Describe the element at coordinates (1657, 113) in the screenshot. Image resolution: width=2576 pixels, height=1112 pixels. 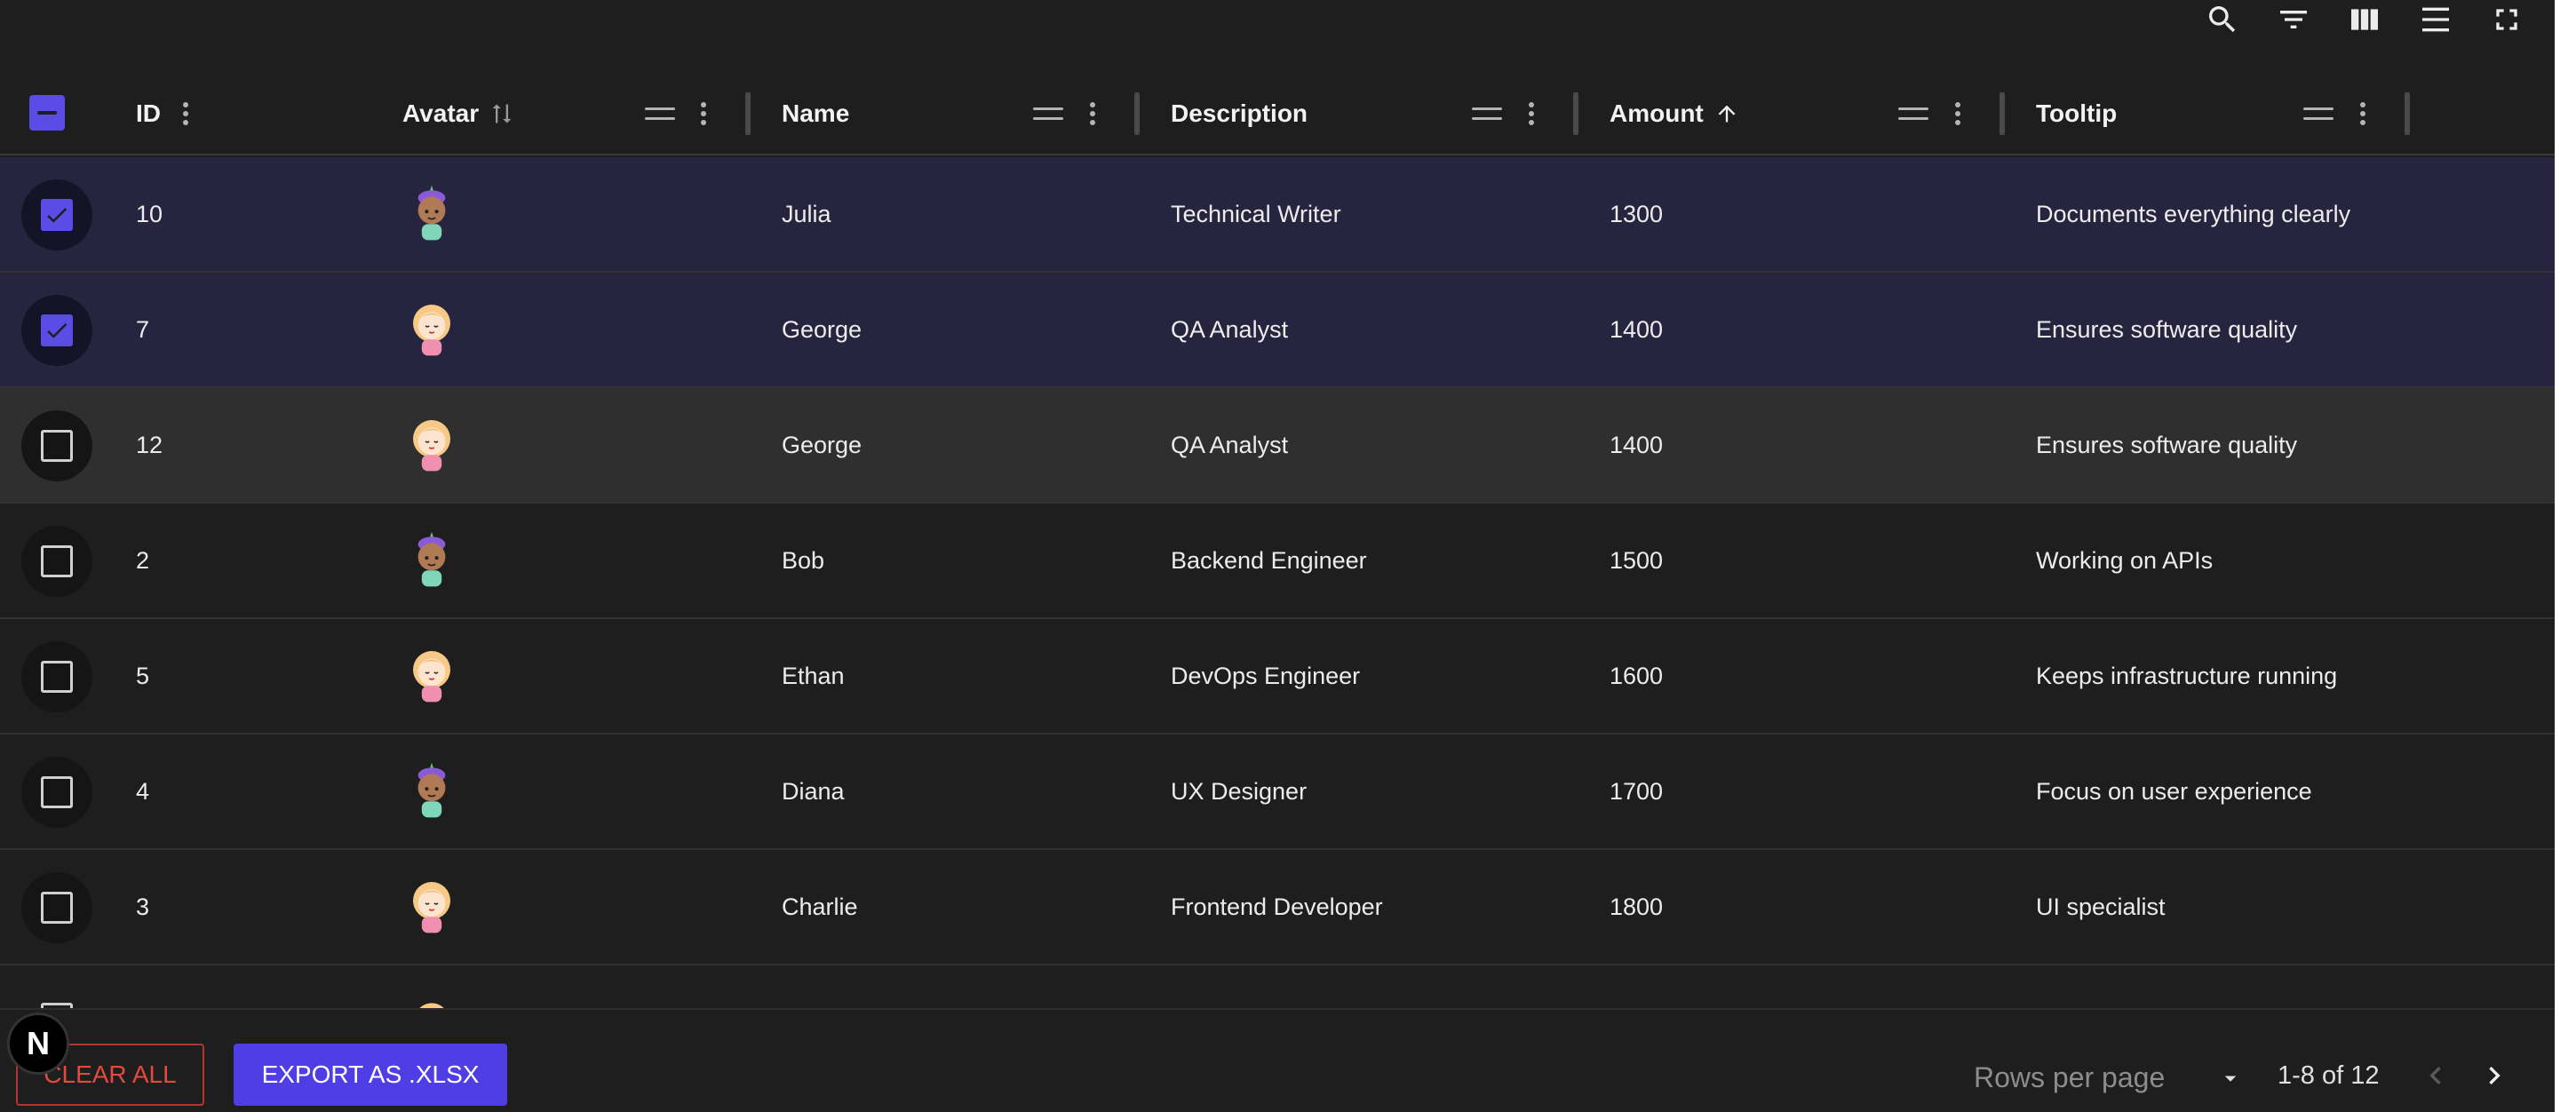
I see `column-label-amount: Amount` at that location.